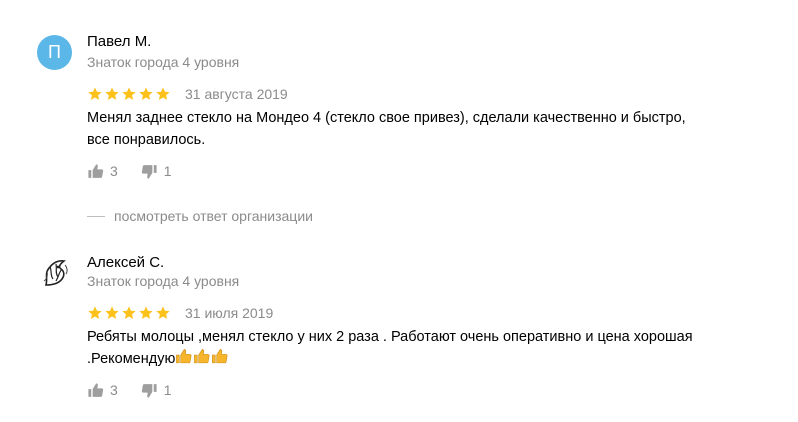 This screenshot has width=798, height=422. I want to click on reviewer-name: Павел М., so click(119, 41).